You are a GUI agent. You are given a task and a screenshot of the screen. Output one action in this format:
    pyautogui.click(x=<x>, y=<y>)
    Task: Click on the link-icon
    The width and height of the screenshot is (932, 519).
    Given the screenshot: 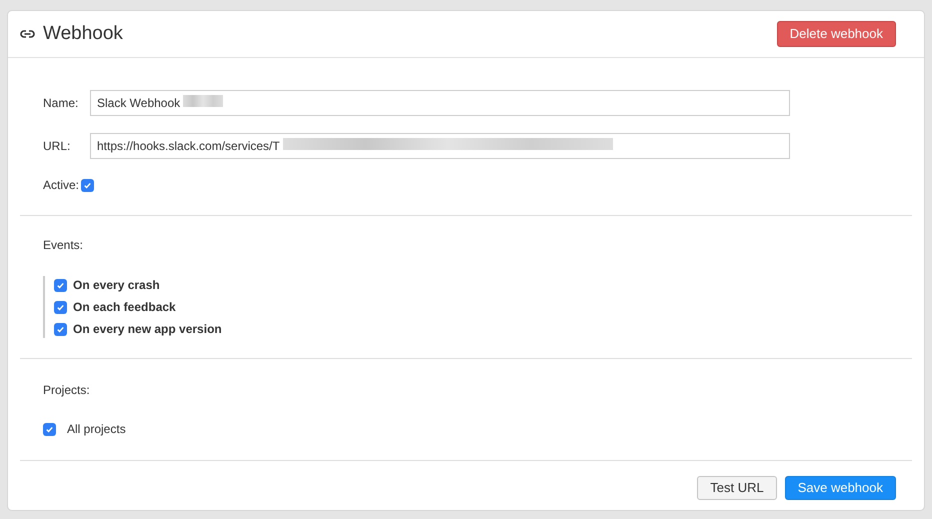 What is the action you would take?
    pyautogui.click(x=27, y=34)
    